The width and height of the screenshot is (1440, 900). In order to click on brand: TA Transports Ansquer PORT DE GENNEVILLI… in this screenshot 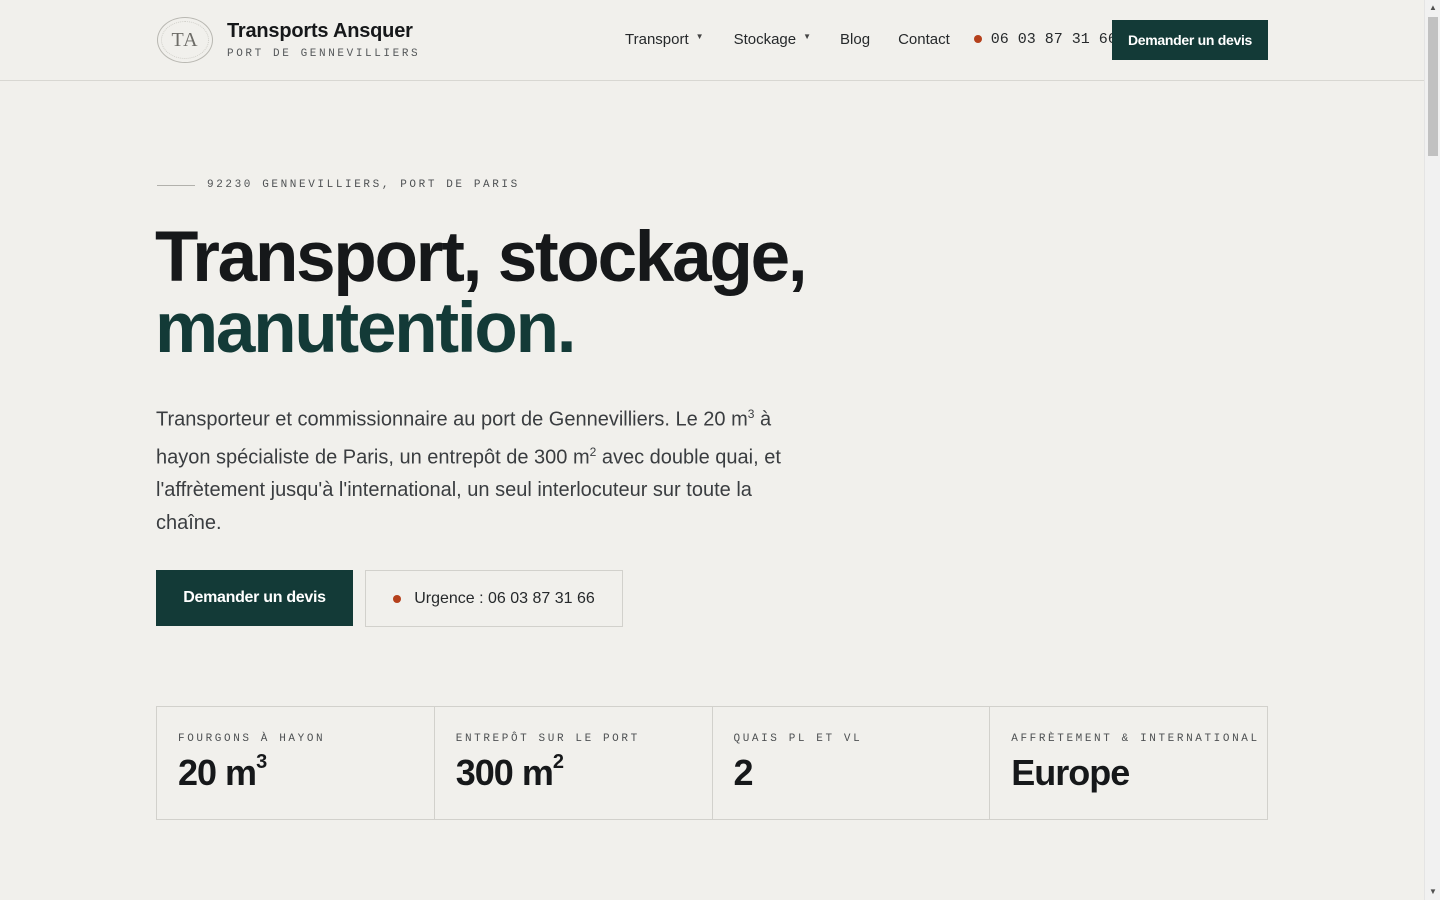, I will do `click(288, 40)`.